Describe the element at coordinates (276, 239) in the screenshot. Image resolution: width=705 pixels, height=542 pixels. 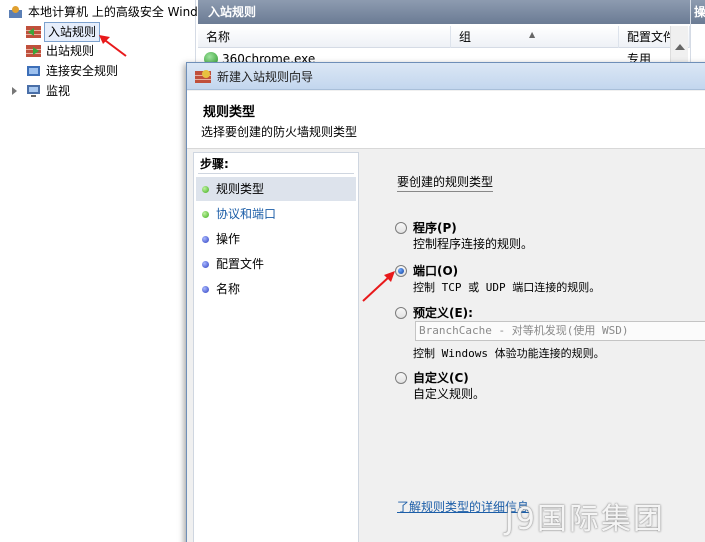
I see `step-action: 操作` at that location.